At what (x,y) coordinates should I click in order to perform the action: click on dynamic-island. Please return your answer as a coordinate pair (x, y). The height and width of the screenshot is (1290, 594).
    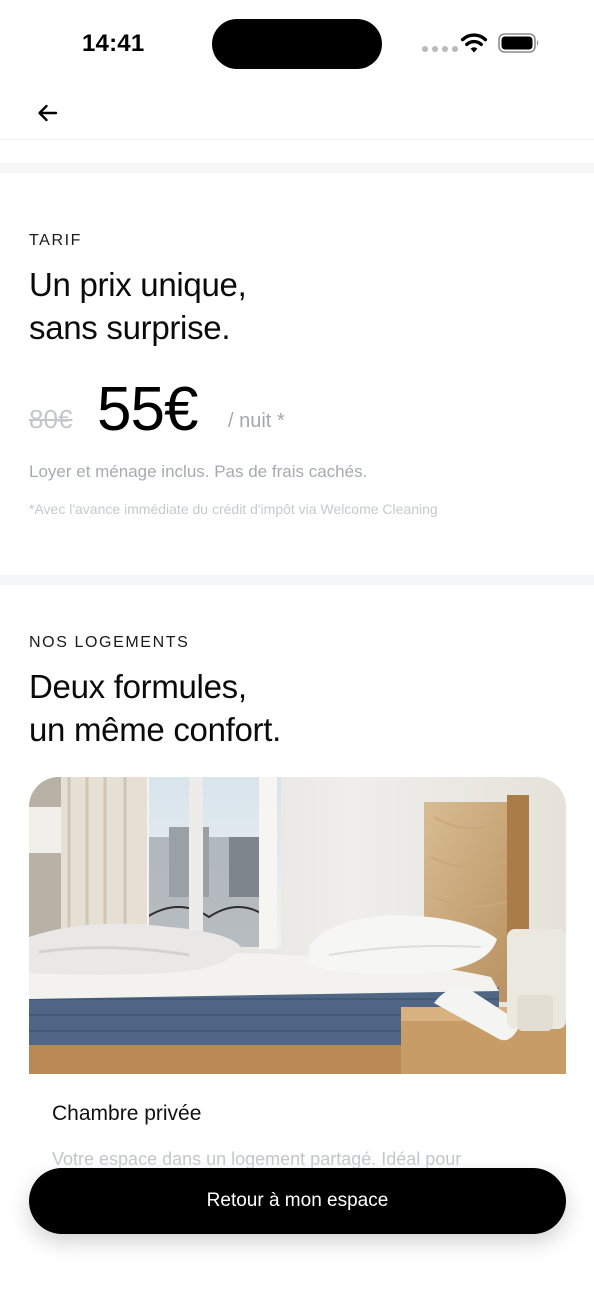
    Looking at the image, I should click on (297, 44).